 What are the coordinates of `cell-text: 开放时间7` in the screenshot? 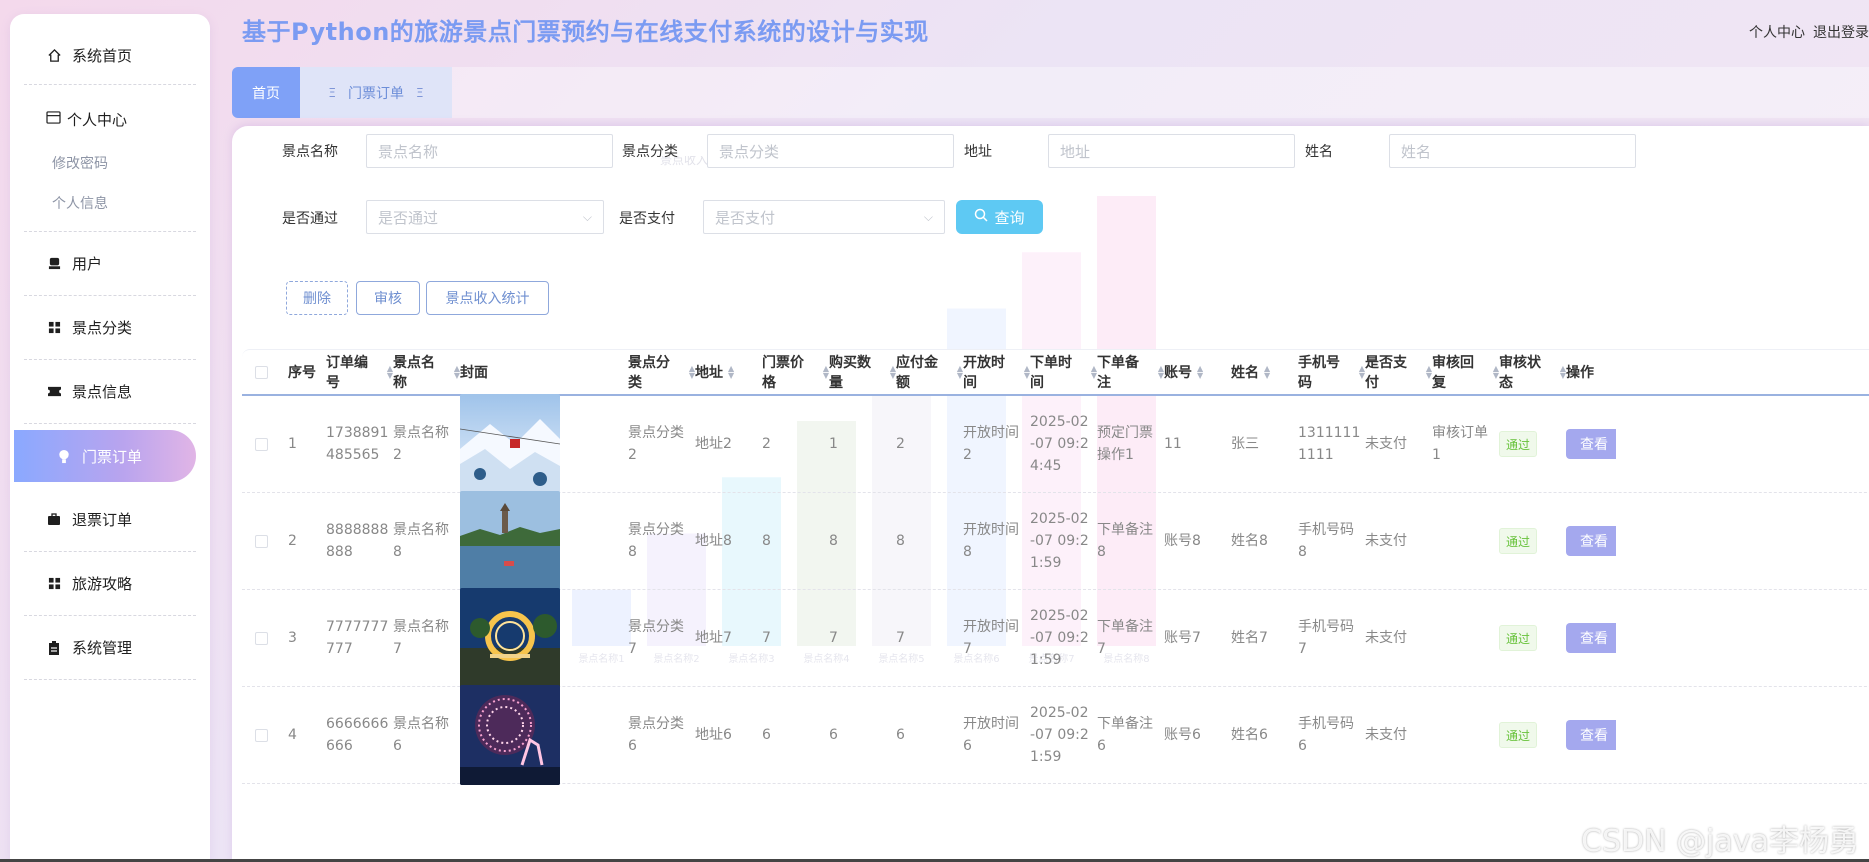 It's located at (991, 638).